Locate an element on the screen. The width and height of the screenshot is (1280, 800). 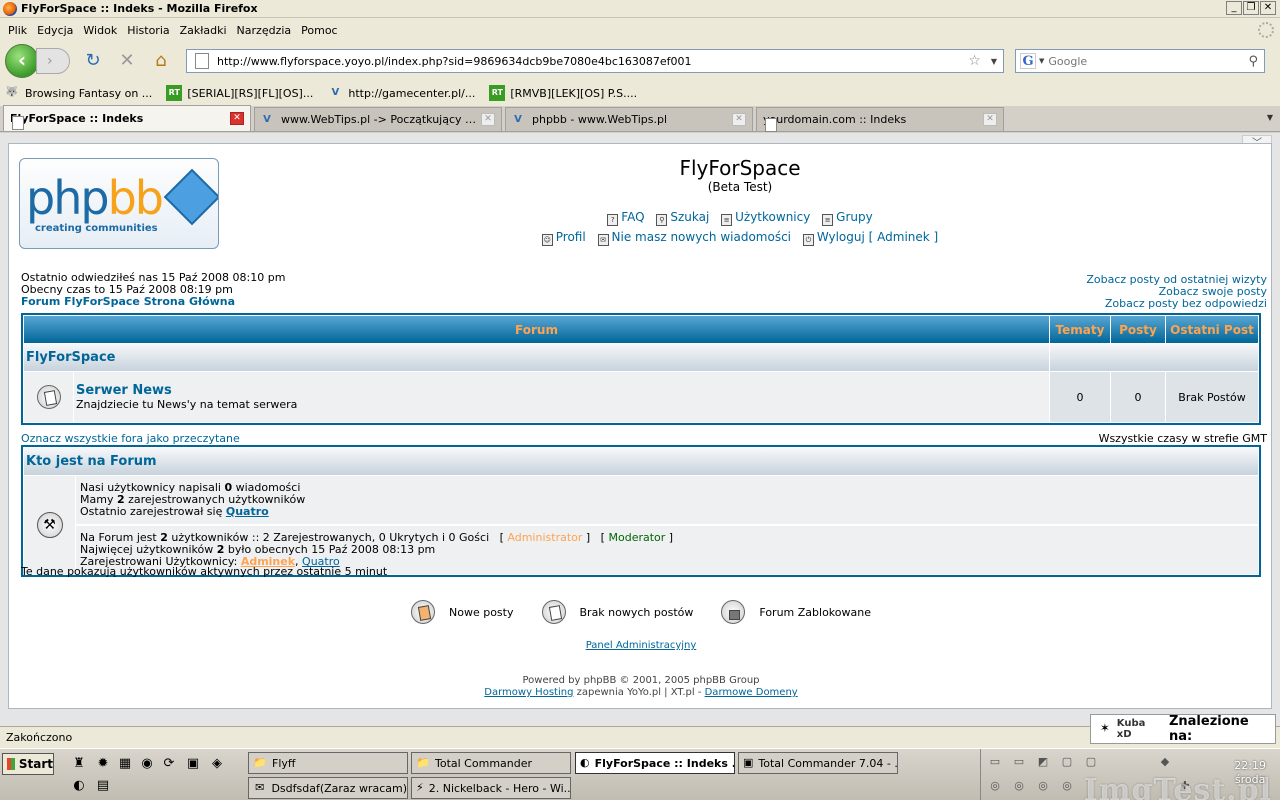
posts-count: 0 is located at coordinates (1138, 397).